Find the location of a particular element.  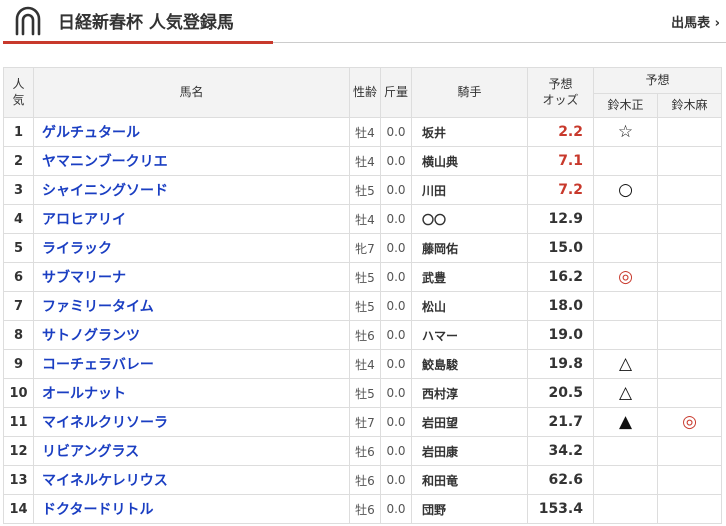

table-row: 13 マイネルケレリウス 牡6 0.0 和田竜 62.6 is located at coordinates (363, 480).